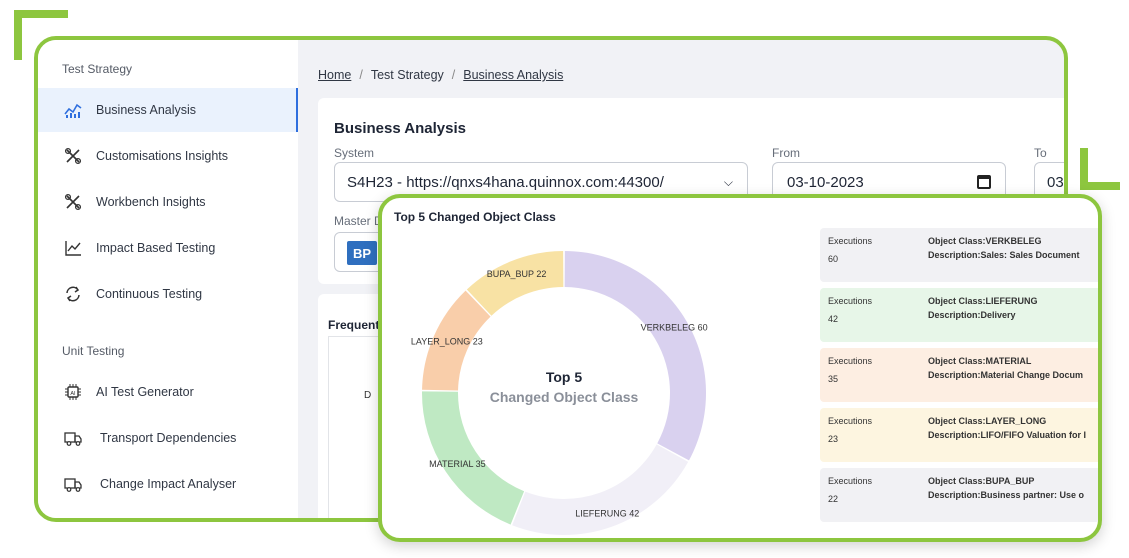 This screenshot has width=1129, height=558. Describe the element at coordinates (73, 248) in the screenshot. I see `line-chart-icon` at that location.